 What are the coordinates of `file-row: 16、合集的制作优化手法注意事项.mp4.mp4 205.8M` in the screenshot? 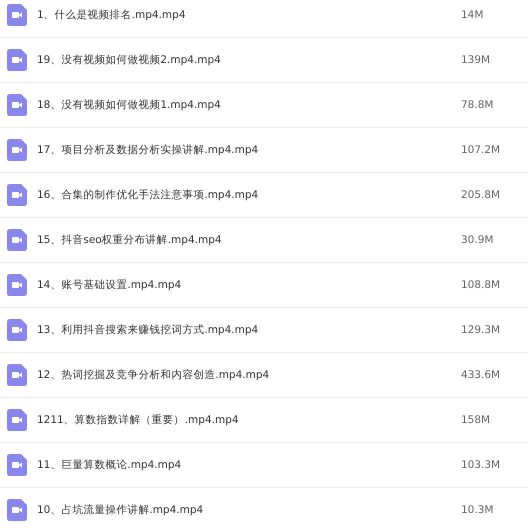 It's located at (264, 195).